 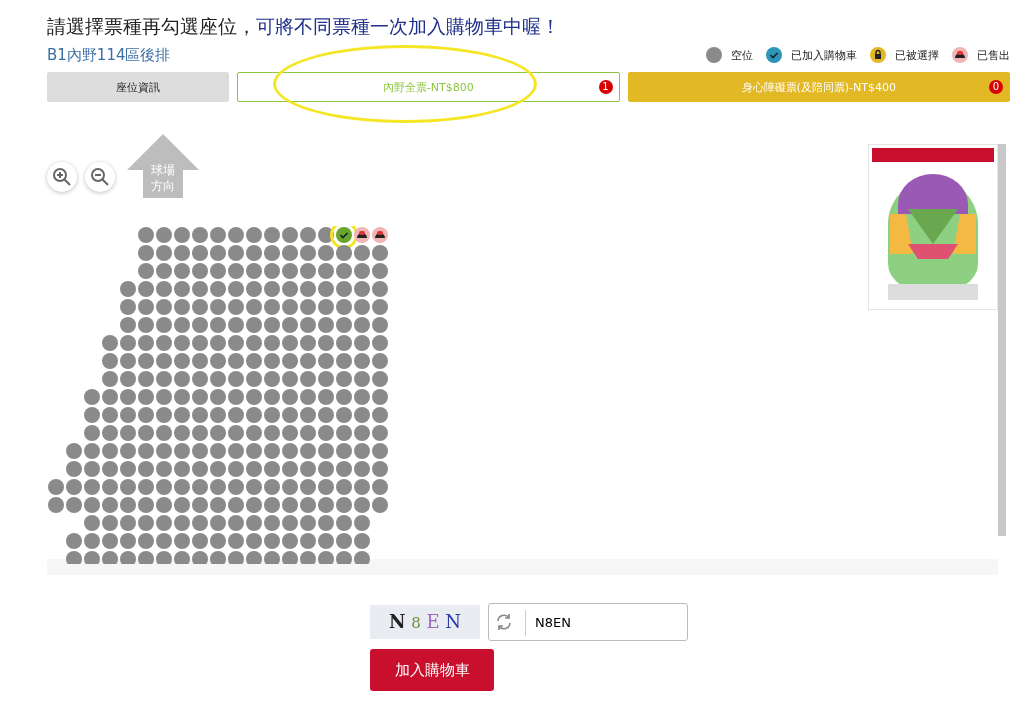 What do you see at coordinates (162, 178) in the screenshot?
I see `field-direction-label: 球場方向` at bounding box center [162, 178].